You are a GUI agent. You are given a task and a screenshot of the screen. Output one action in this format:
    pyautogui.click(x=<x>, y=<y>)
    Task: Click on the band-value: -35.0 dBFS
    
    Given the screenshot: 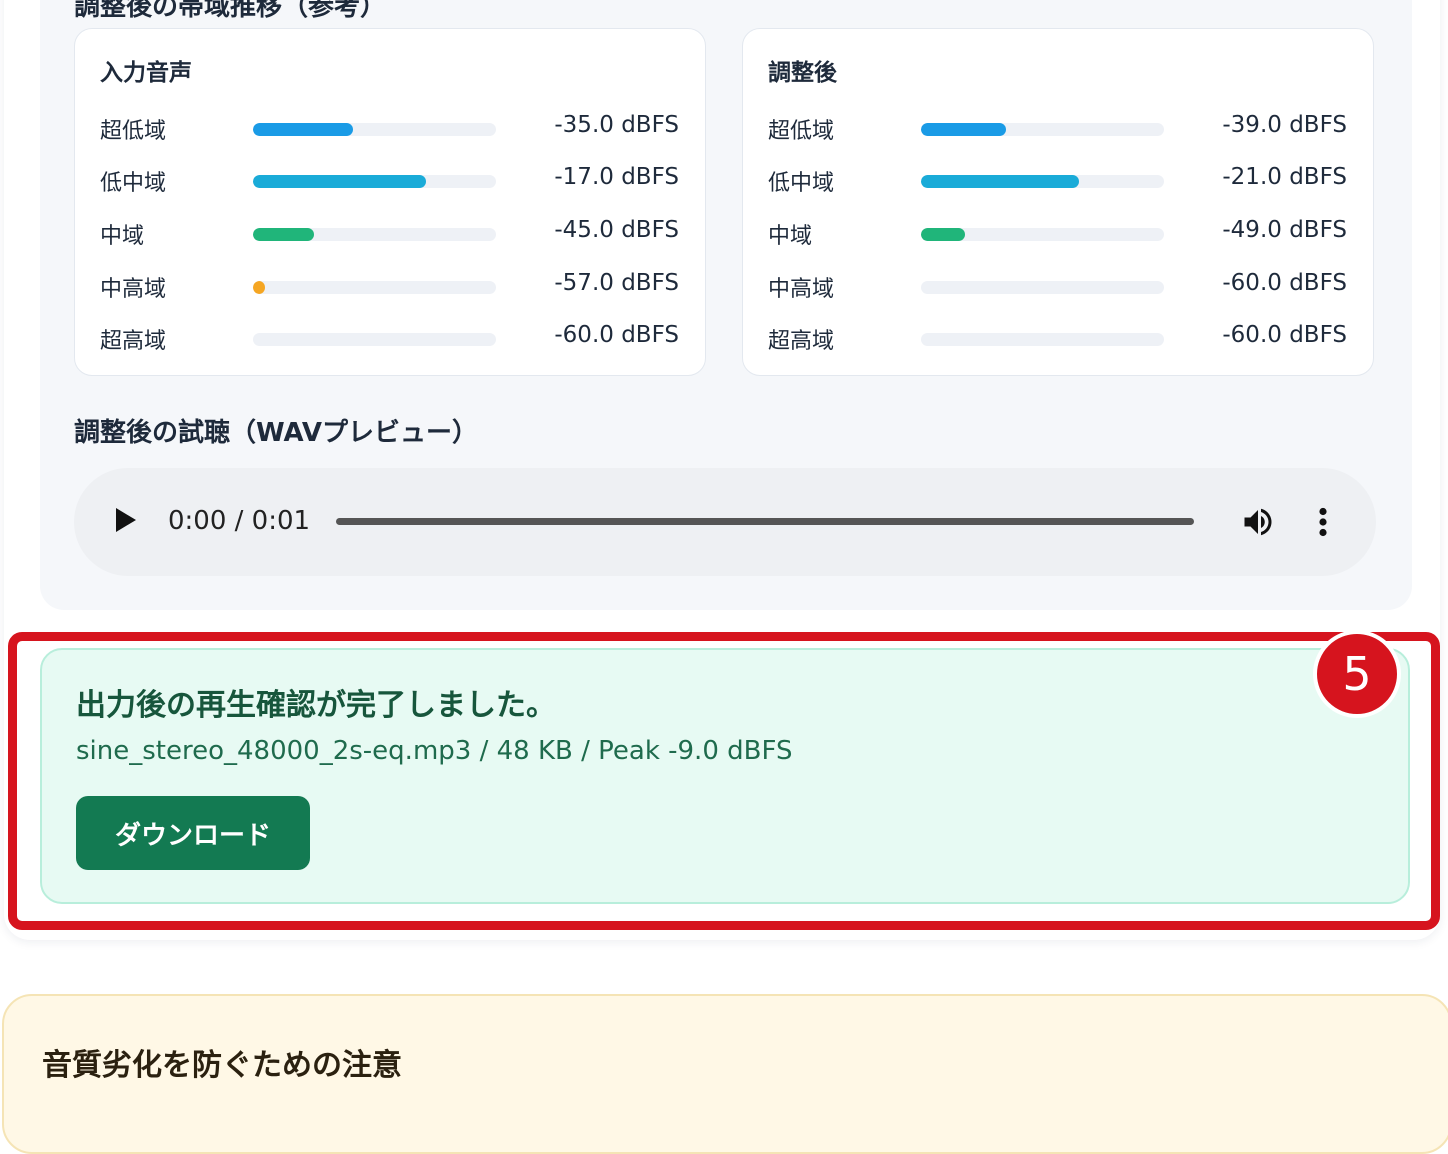 What is the action you would take?
    pyautogui.click(x=616, y=125)
    